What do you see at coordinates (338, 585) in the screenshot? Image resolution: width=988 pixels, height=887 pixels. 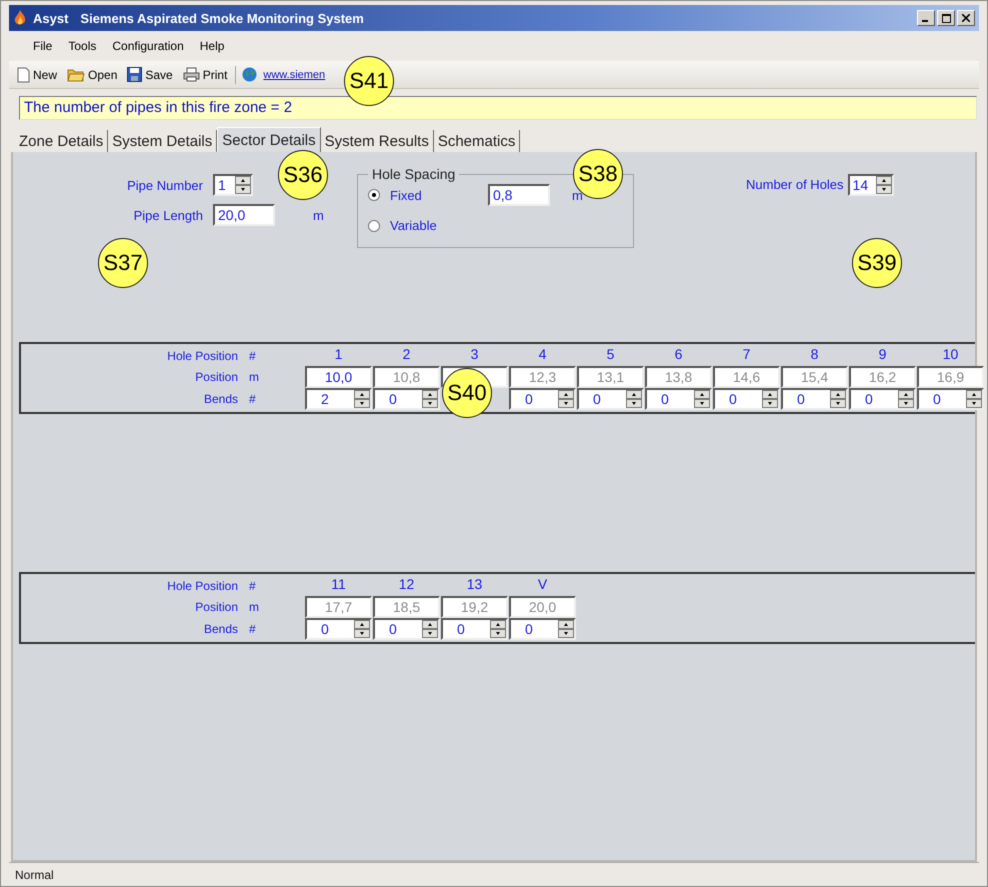 I see `hole-number: 11` at bounding box center [338, 585].